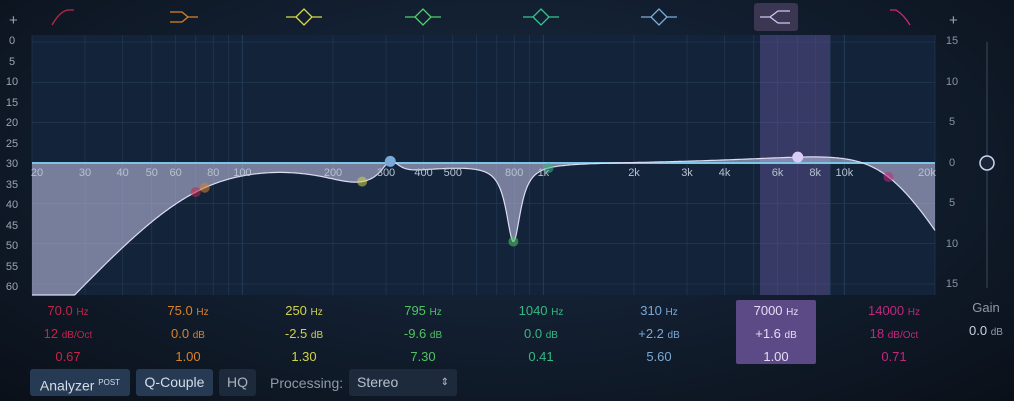 The height and width of the screenshot is (401, 1014). I want to click on chevron-updown-icon: ⇕, so click(444, 382).